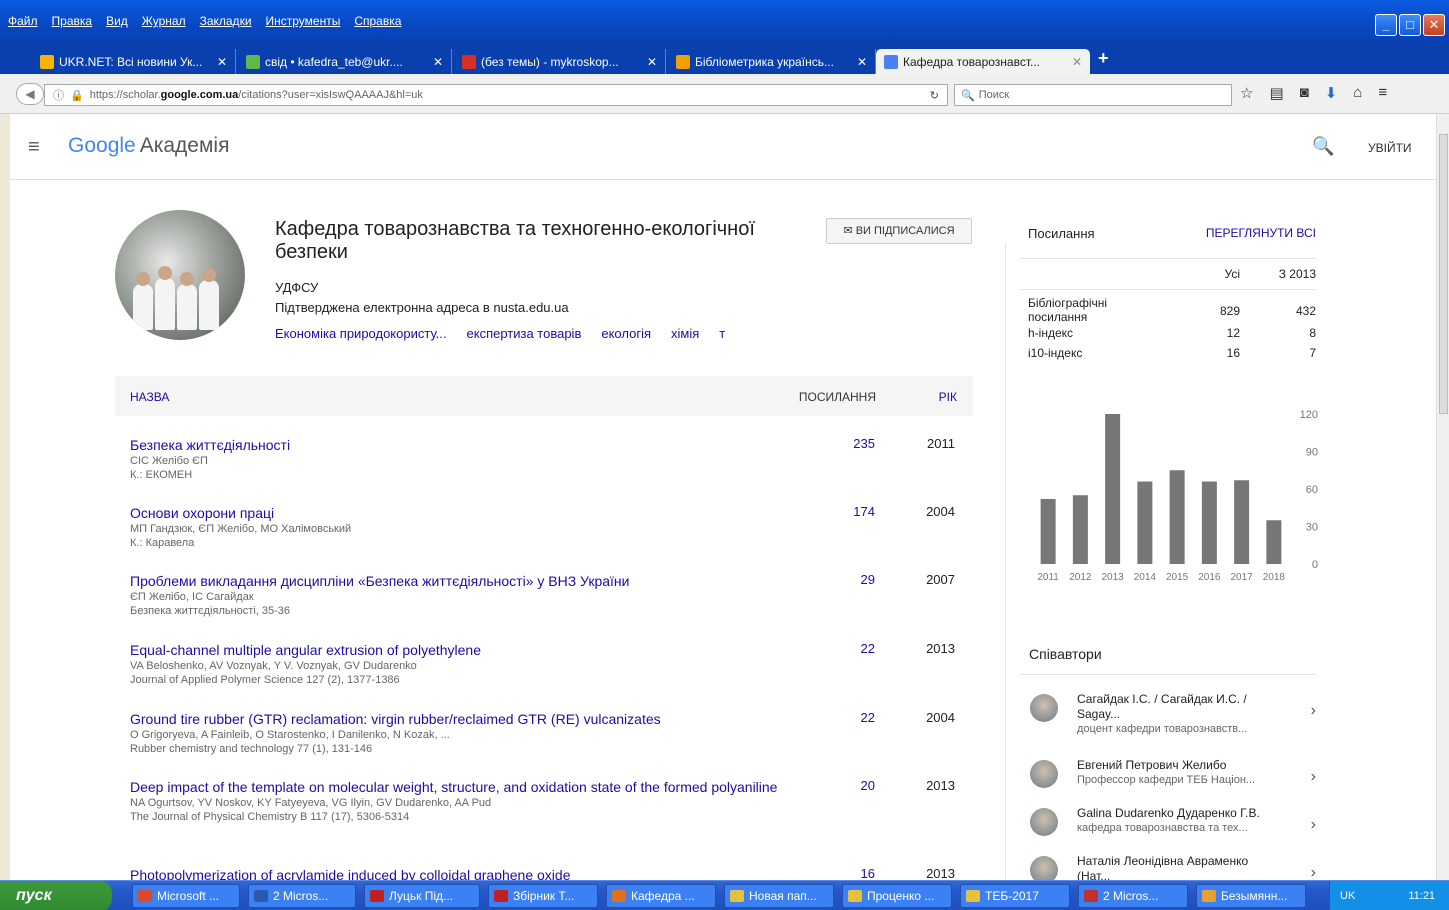  Describe the element at coordinates (56, 895) in the screenshot. I see `start-button: пуск` at that location.